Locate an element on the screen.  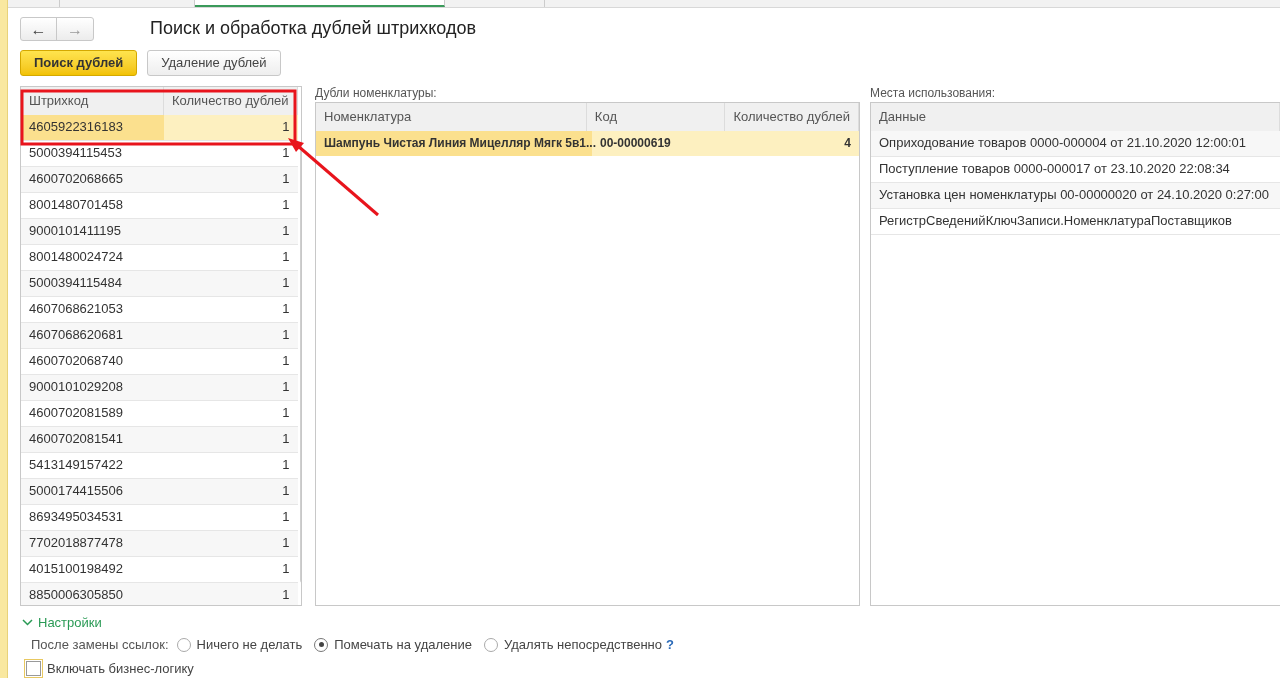
column-header: Данные is located at coordinates (1075, 116).